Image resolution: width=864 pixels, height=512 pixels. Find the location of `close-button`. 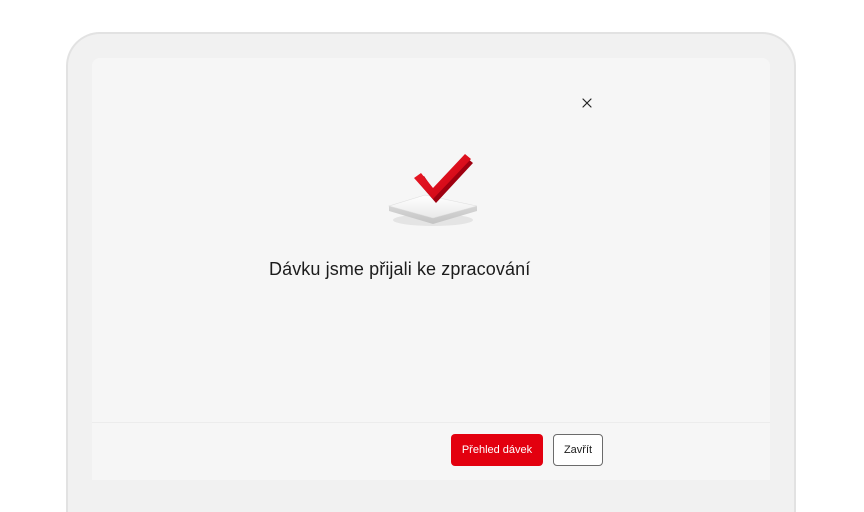

close-button is located at coordinates (587, 103).